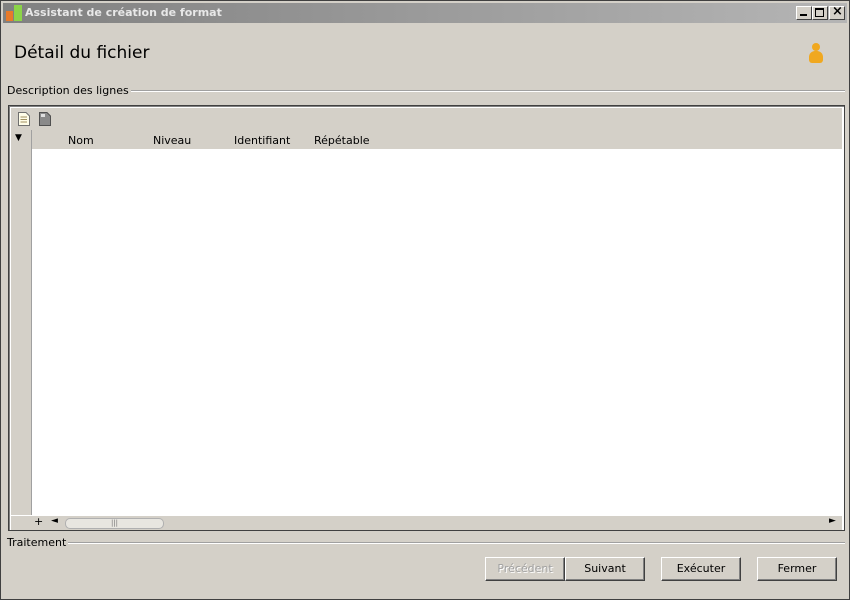 This screenshot has height=600, width=850. What do you see at coordinates (81, 140) in the screenshot?
I see `column-header-nom: Nom` at bounding box center [81, 140].